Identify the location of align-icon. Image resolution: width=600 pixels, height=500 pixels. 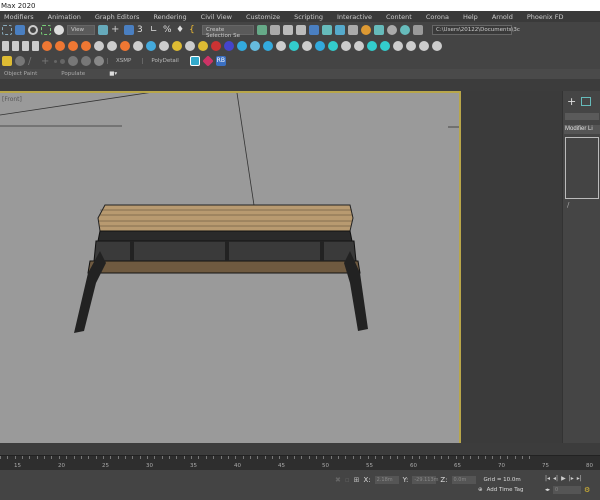
(275, 30).